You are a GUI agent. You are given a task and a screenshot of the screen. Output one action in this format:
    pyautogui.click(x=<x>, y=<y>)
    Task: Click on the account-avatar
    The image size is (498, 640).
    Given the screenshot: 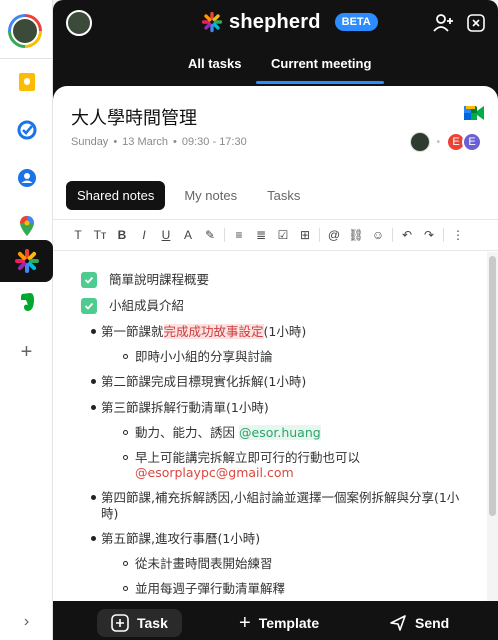 What is the action you would take?
    pyautogui.click(x=25, y=31)
    